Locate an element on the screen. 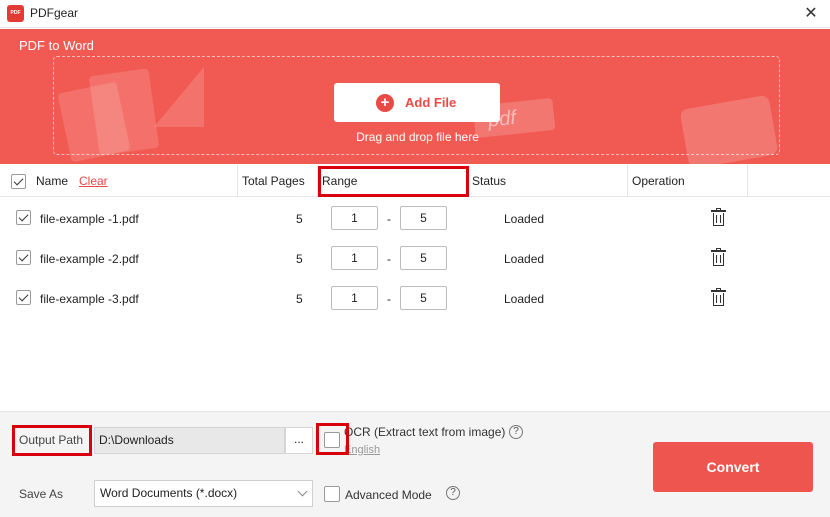 Image resolution: width=830 pixels, height=517 pixels. advanced-mode-checkbox is located at coordinates (332, 494).